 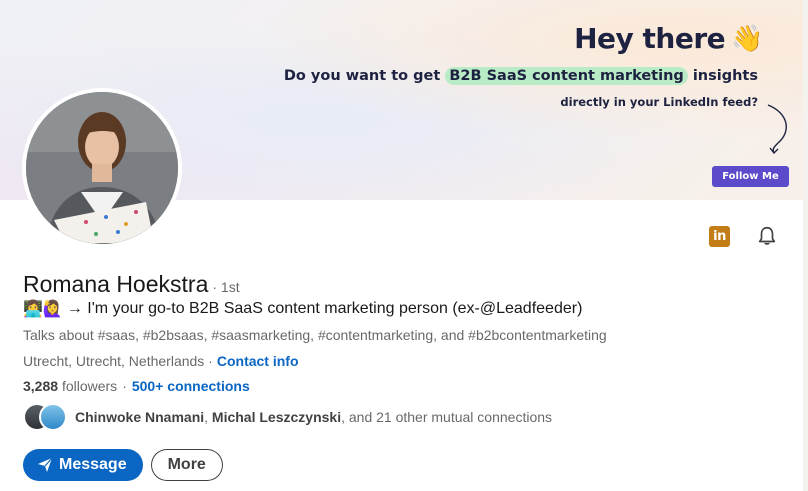 I want to click on bell-icon, so click(x=767, y=236).